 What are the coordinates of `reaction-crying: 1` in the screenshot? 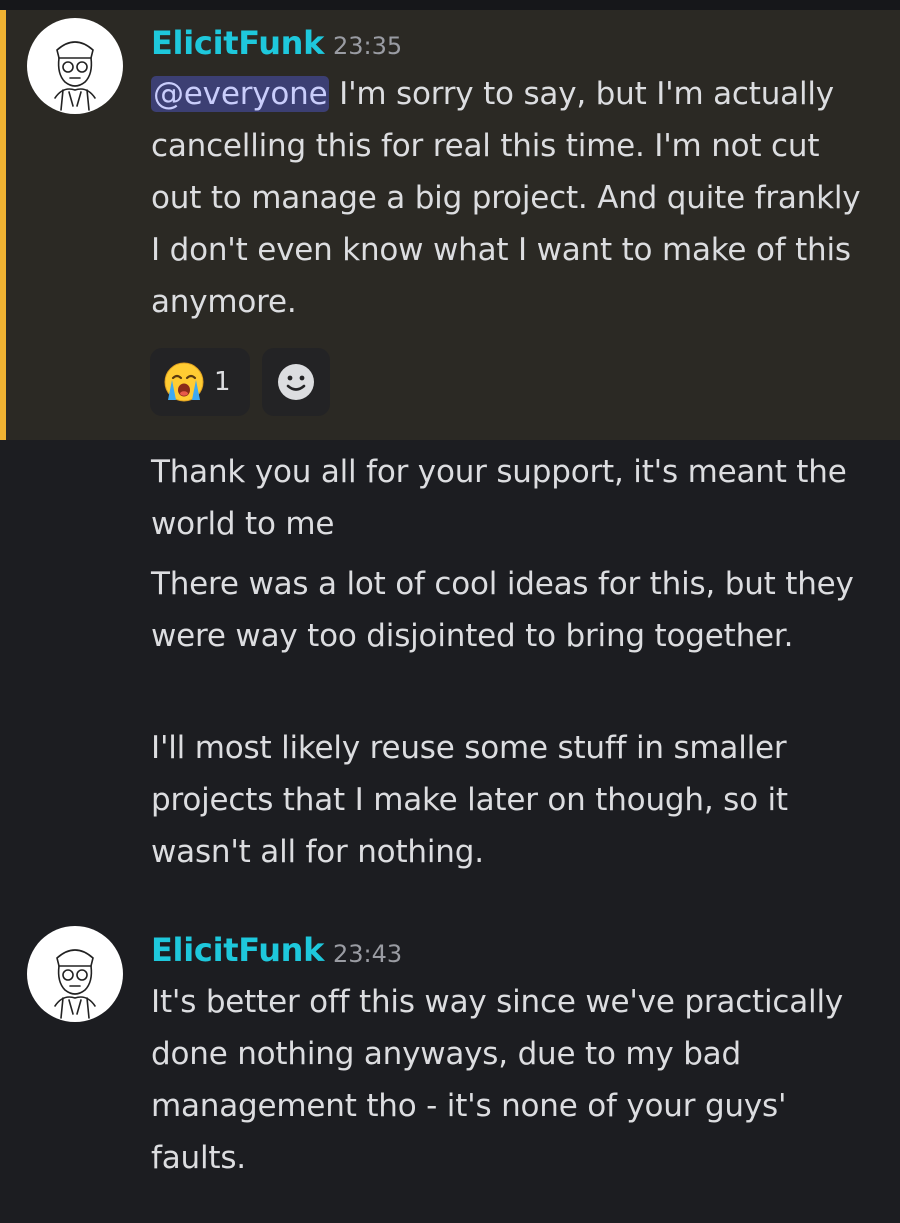 It's located at (200, 382).